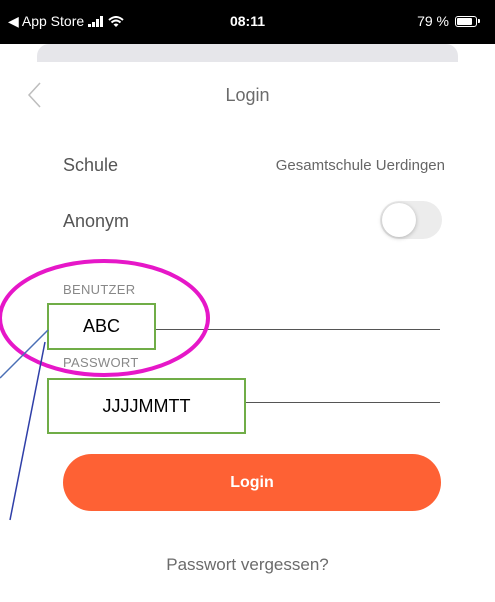  I want to click on battery-status: 79 %, so click(448, 21).